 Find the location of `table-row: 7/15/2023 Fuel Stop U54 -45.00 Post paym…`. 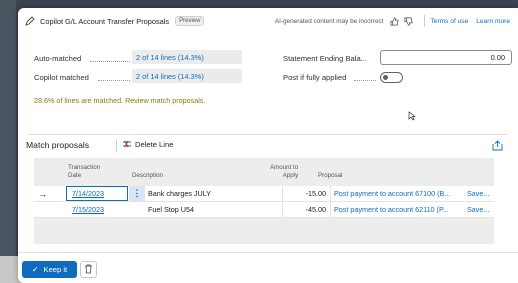

table-row: 7/15/2023 Fuel Stop U54 -45.00 Post paym… is located at coordinates (264, 210).